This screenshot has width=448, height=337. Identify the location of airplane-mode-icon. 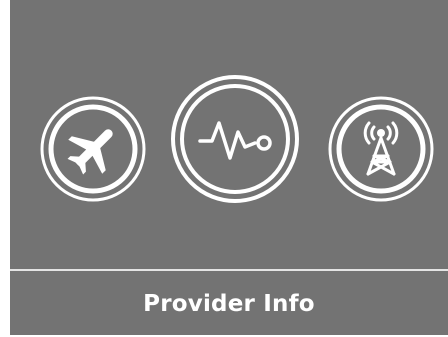
(93, 149).